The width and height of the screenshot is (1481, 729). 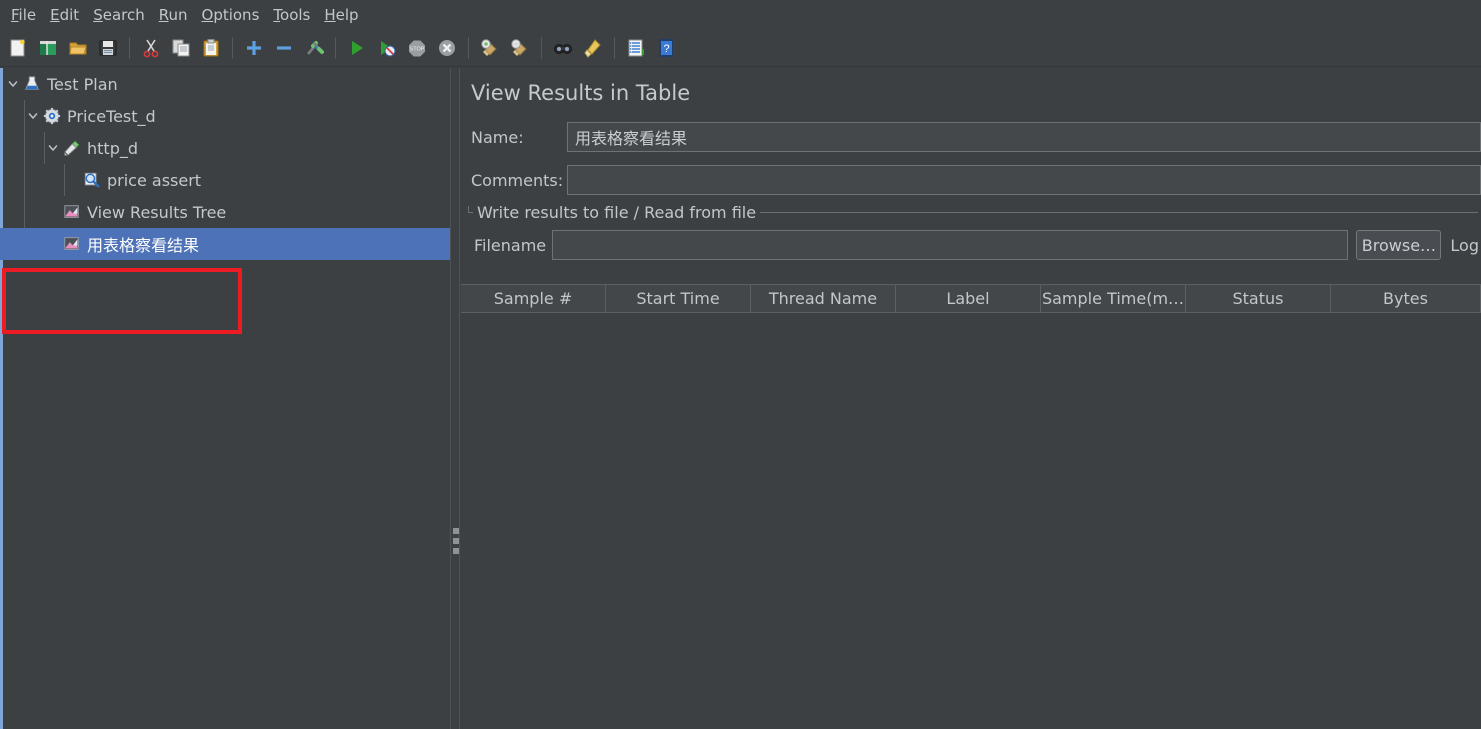 What do you see at coordinates (154, 180) in the screenshot?
I see `tree-node-label: price assert` at bounding box center [154, 180].